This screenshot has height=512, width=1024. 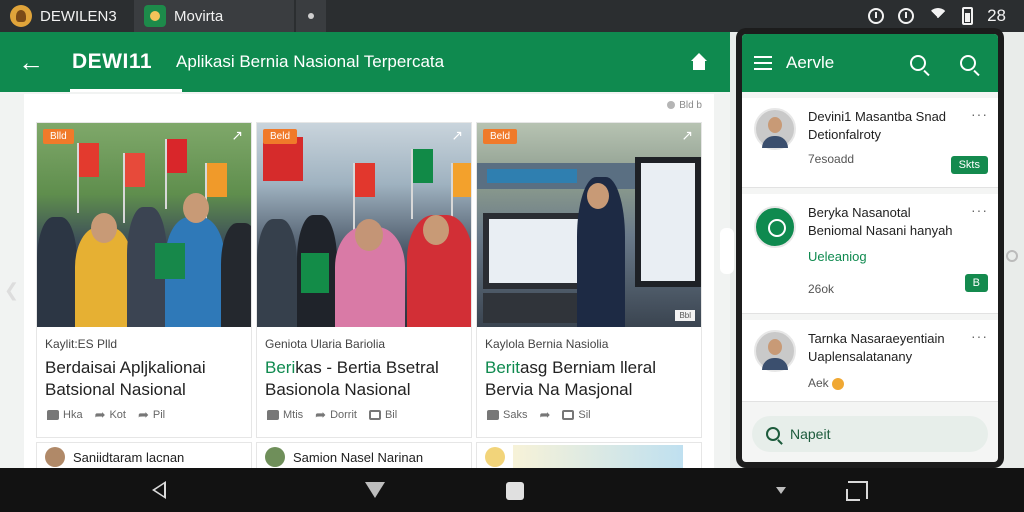 I want to click on nav-back-icon, so click(x=159, y=490).